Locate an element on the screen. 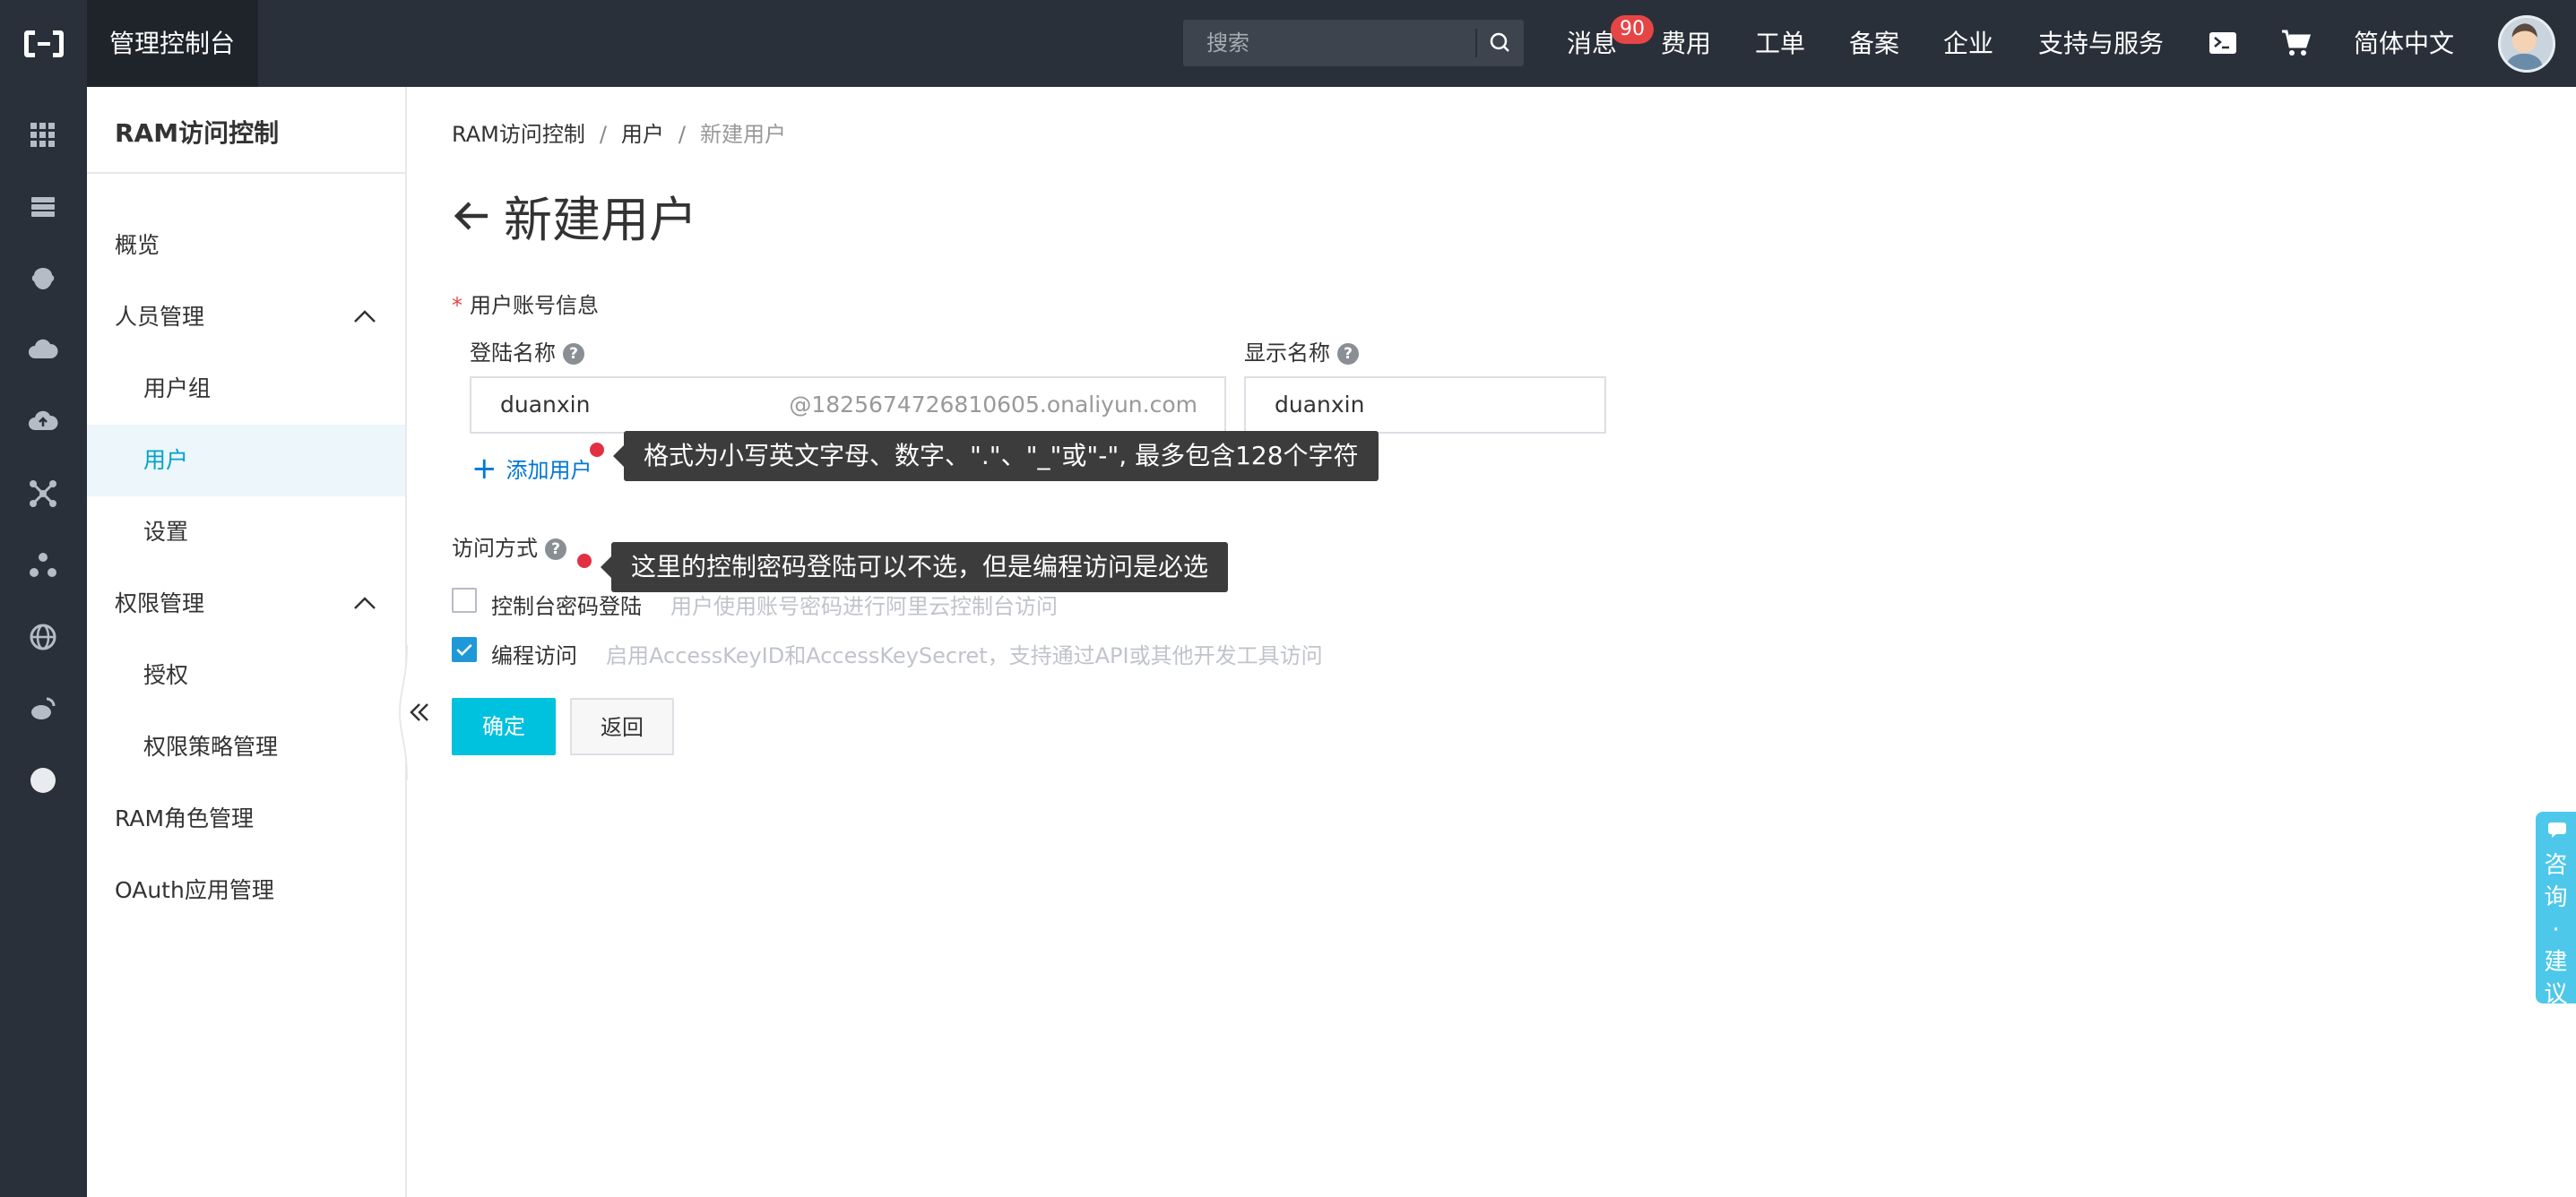  chat-bubble-icon is located at coordinates (2557, 830).